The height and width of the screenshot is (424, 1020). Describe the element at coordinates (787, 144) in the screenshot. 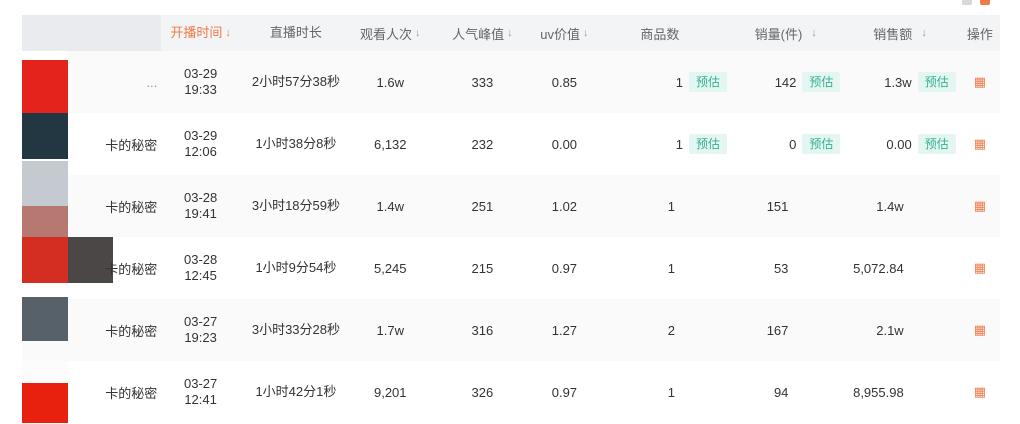

I see `sales-count: 0 预估` at that location.